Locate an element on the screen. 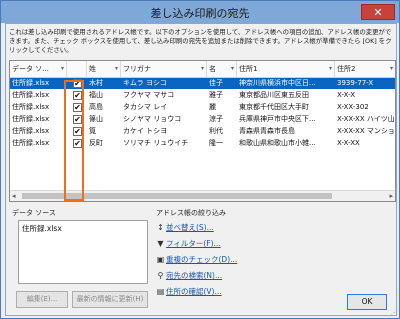  cell-mei: 佳子 is located at coordinates (216, 83).